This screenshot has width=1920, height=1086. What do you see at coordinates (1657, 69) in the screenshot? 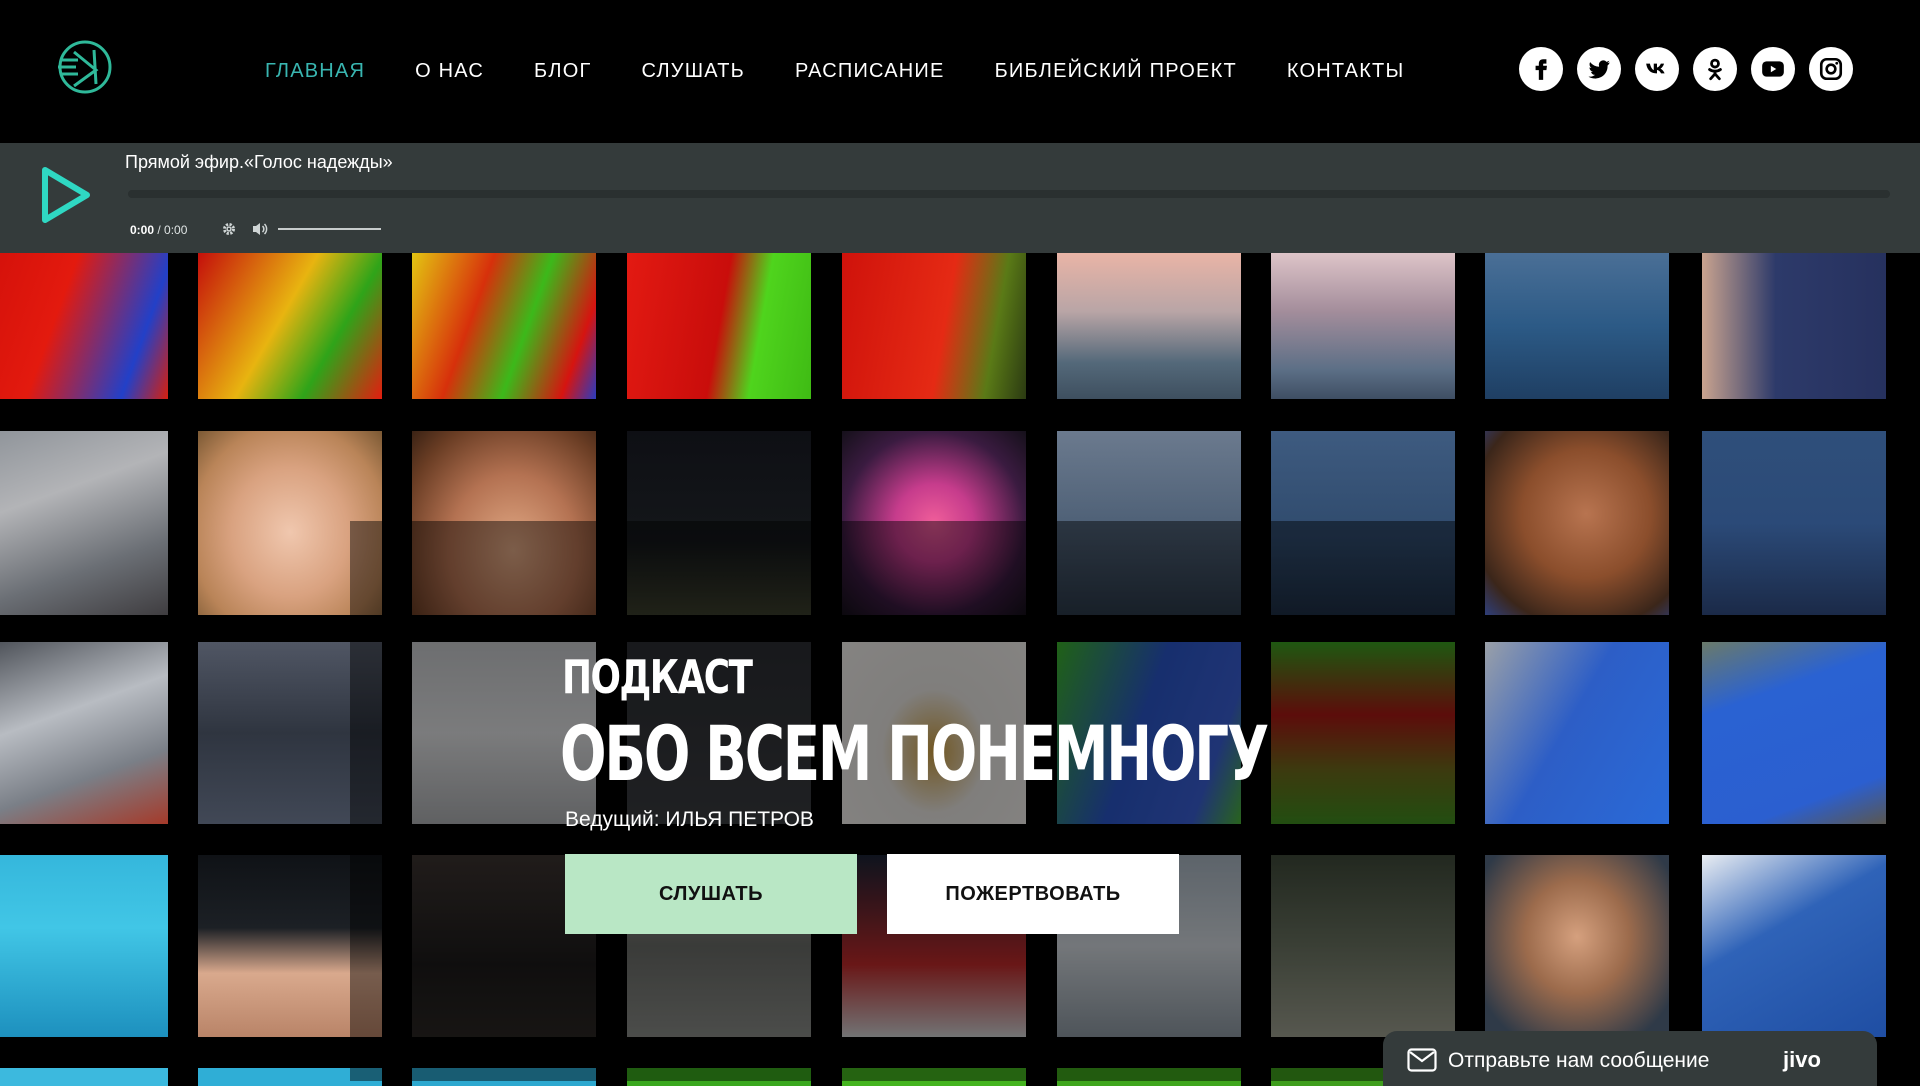
I see `vk-icon` at bounding box center [1657, 69].